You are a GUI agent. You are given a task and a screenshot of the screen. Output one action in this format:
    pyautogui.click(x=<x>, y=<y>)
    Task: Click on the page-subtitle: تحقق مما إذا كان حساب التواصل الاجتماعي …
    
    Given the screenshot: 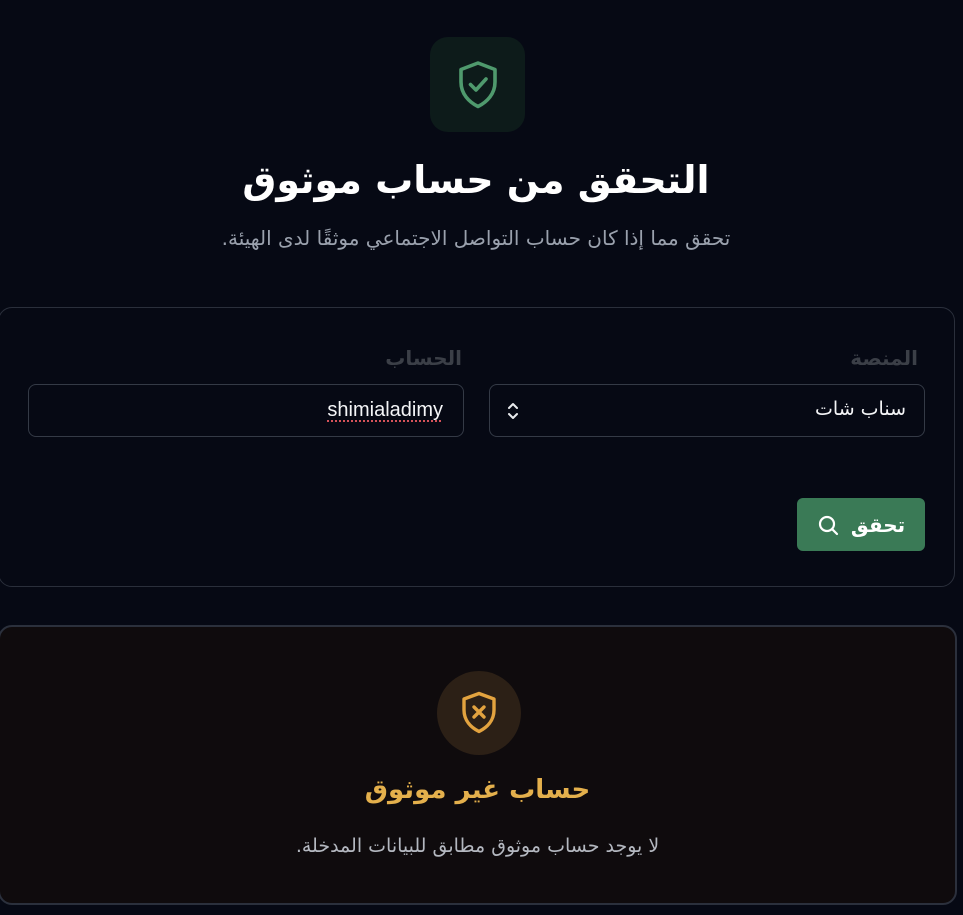 What is the action you would take?
    pyautogui.click(x=476, y=238)
    